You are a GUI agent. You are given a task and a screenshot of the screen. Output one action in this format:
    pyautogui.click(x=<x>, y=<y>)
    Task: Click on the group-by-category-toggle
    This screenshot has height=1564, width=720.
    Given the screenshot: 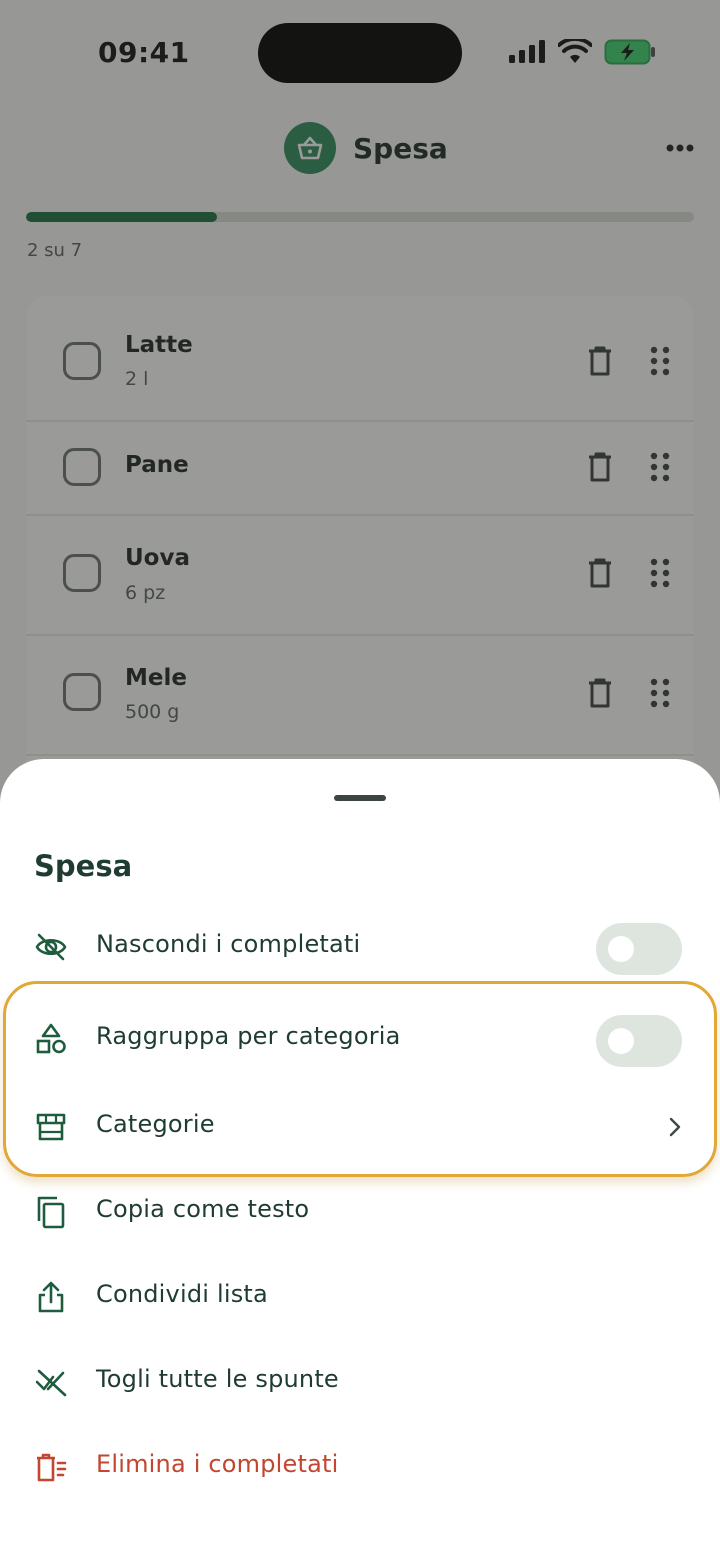 What is the action you would take?
    pyautogui.click(x=639, y=1041)
    